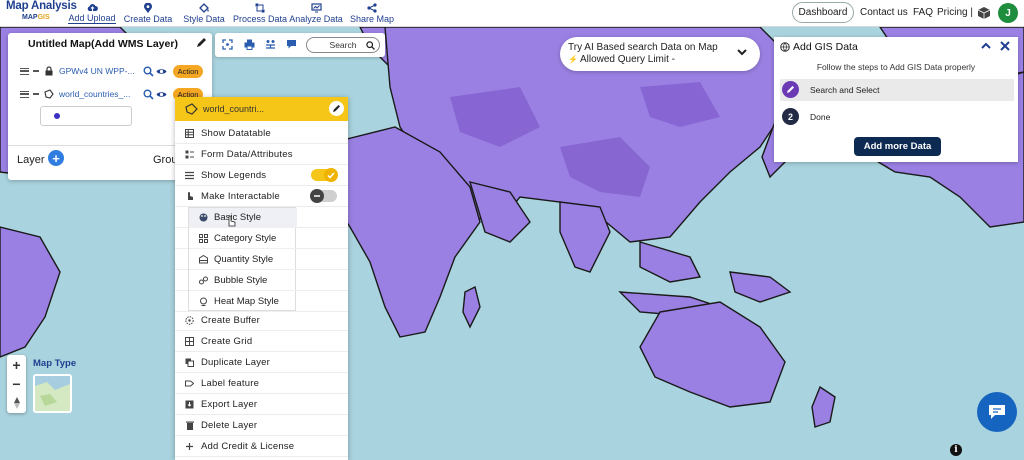 The width and height of the screenshot is (1024, 460). Describe the element at coordinates (372, 8) in the screenshot. I see `share-icon` at that location.